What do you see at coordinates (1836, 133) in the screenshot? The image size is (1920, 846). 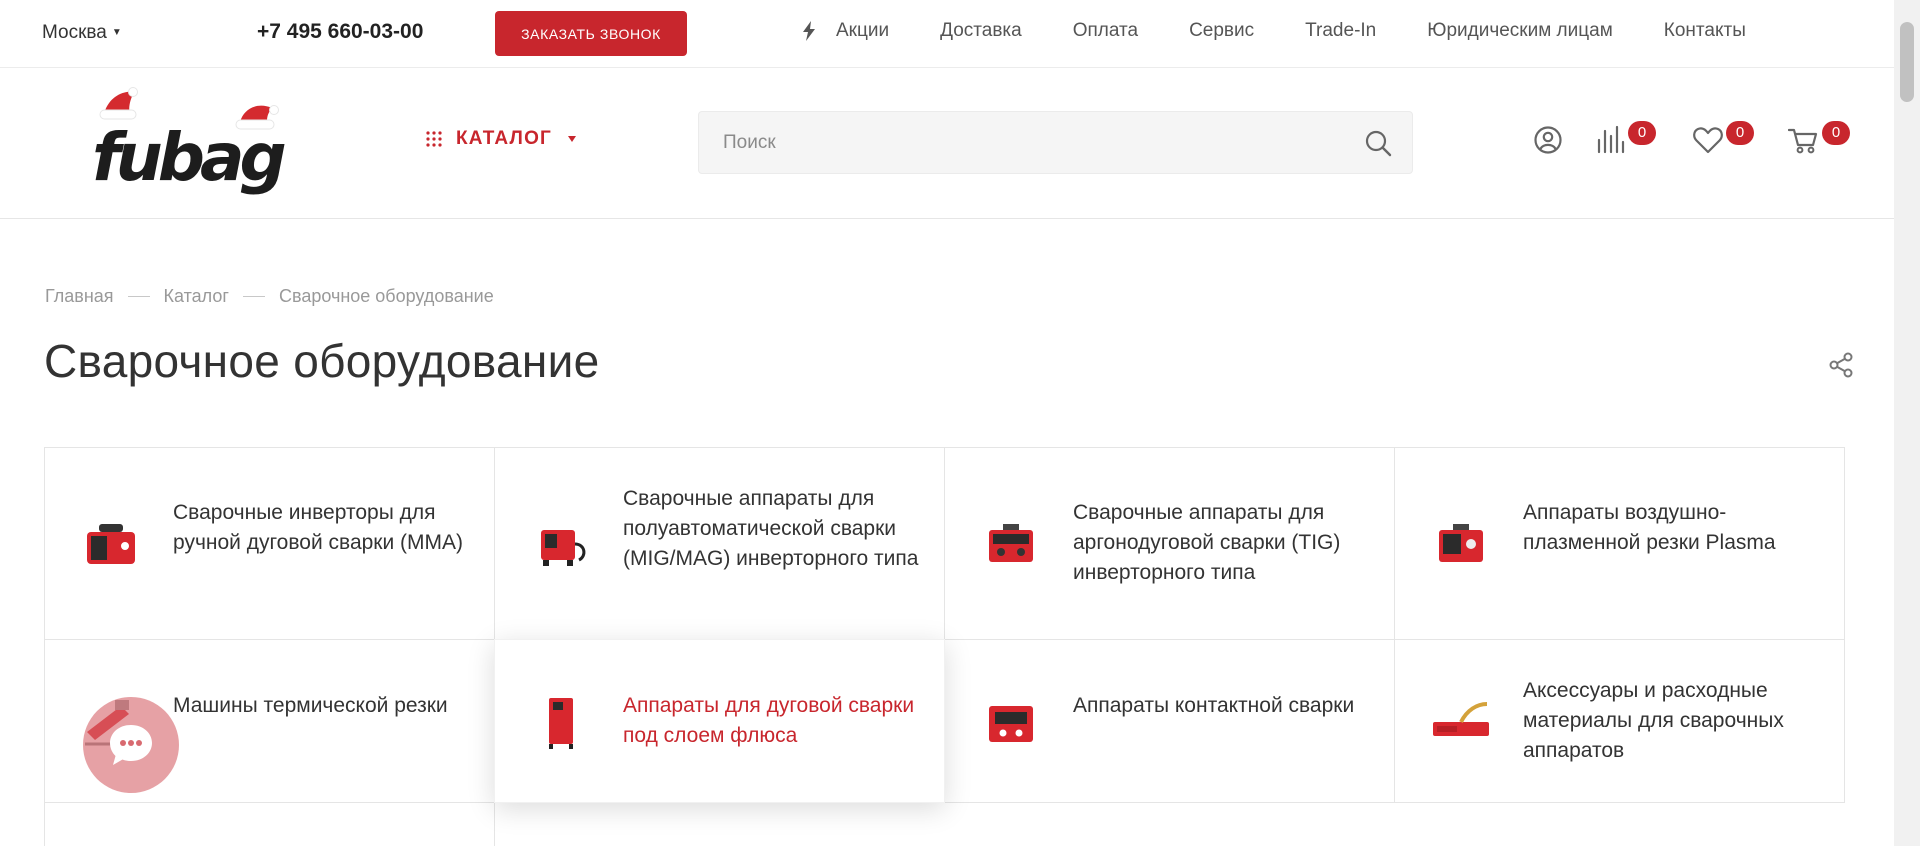 I see `cart-count-badge: 0` at bounding box center [1836, 133].